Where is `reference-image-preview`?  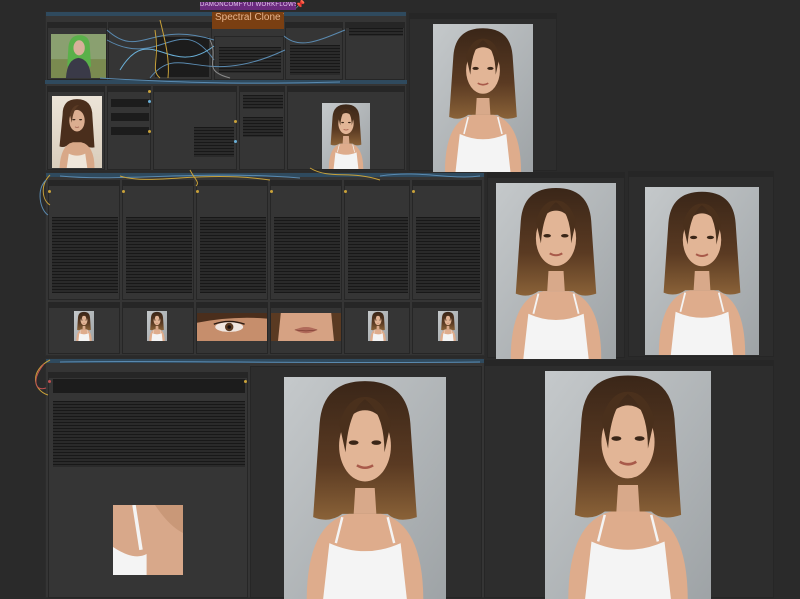 reference-image-preview is located at coordinates (78, 56).